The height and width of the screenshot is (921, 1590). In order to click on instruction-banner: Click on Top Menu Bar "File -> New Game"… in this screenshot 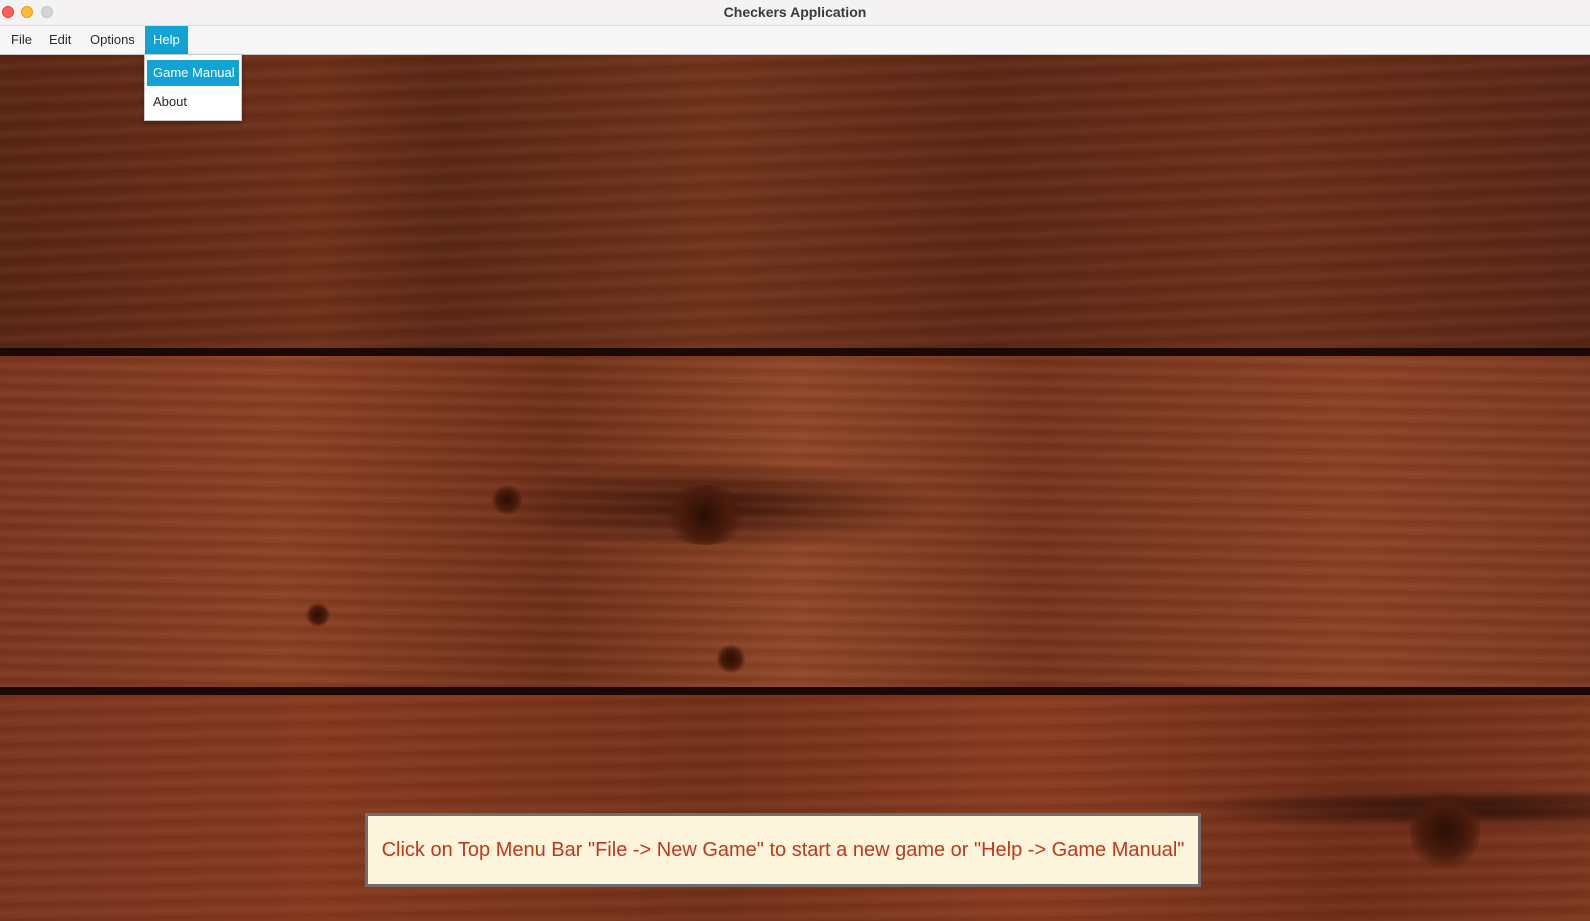, I will do `click(783, 850)`.